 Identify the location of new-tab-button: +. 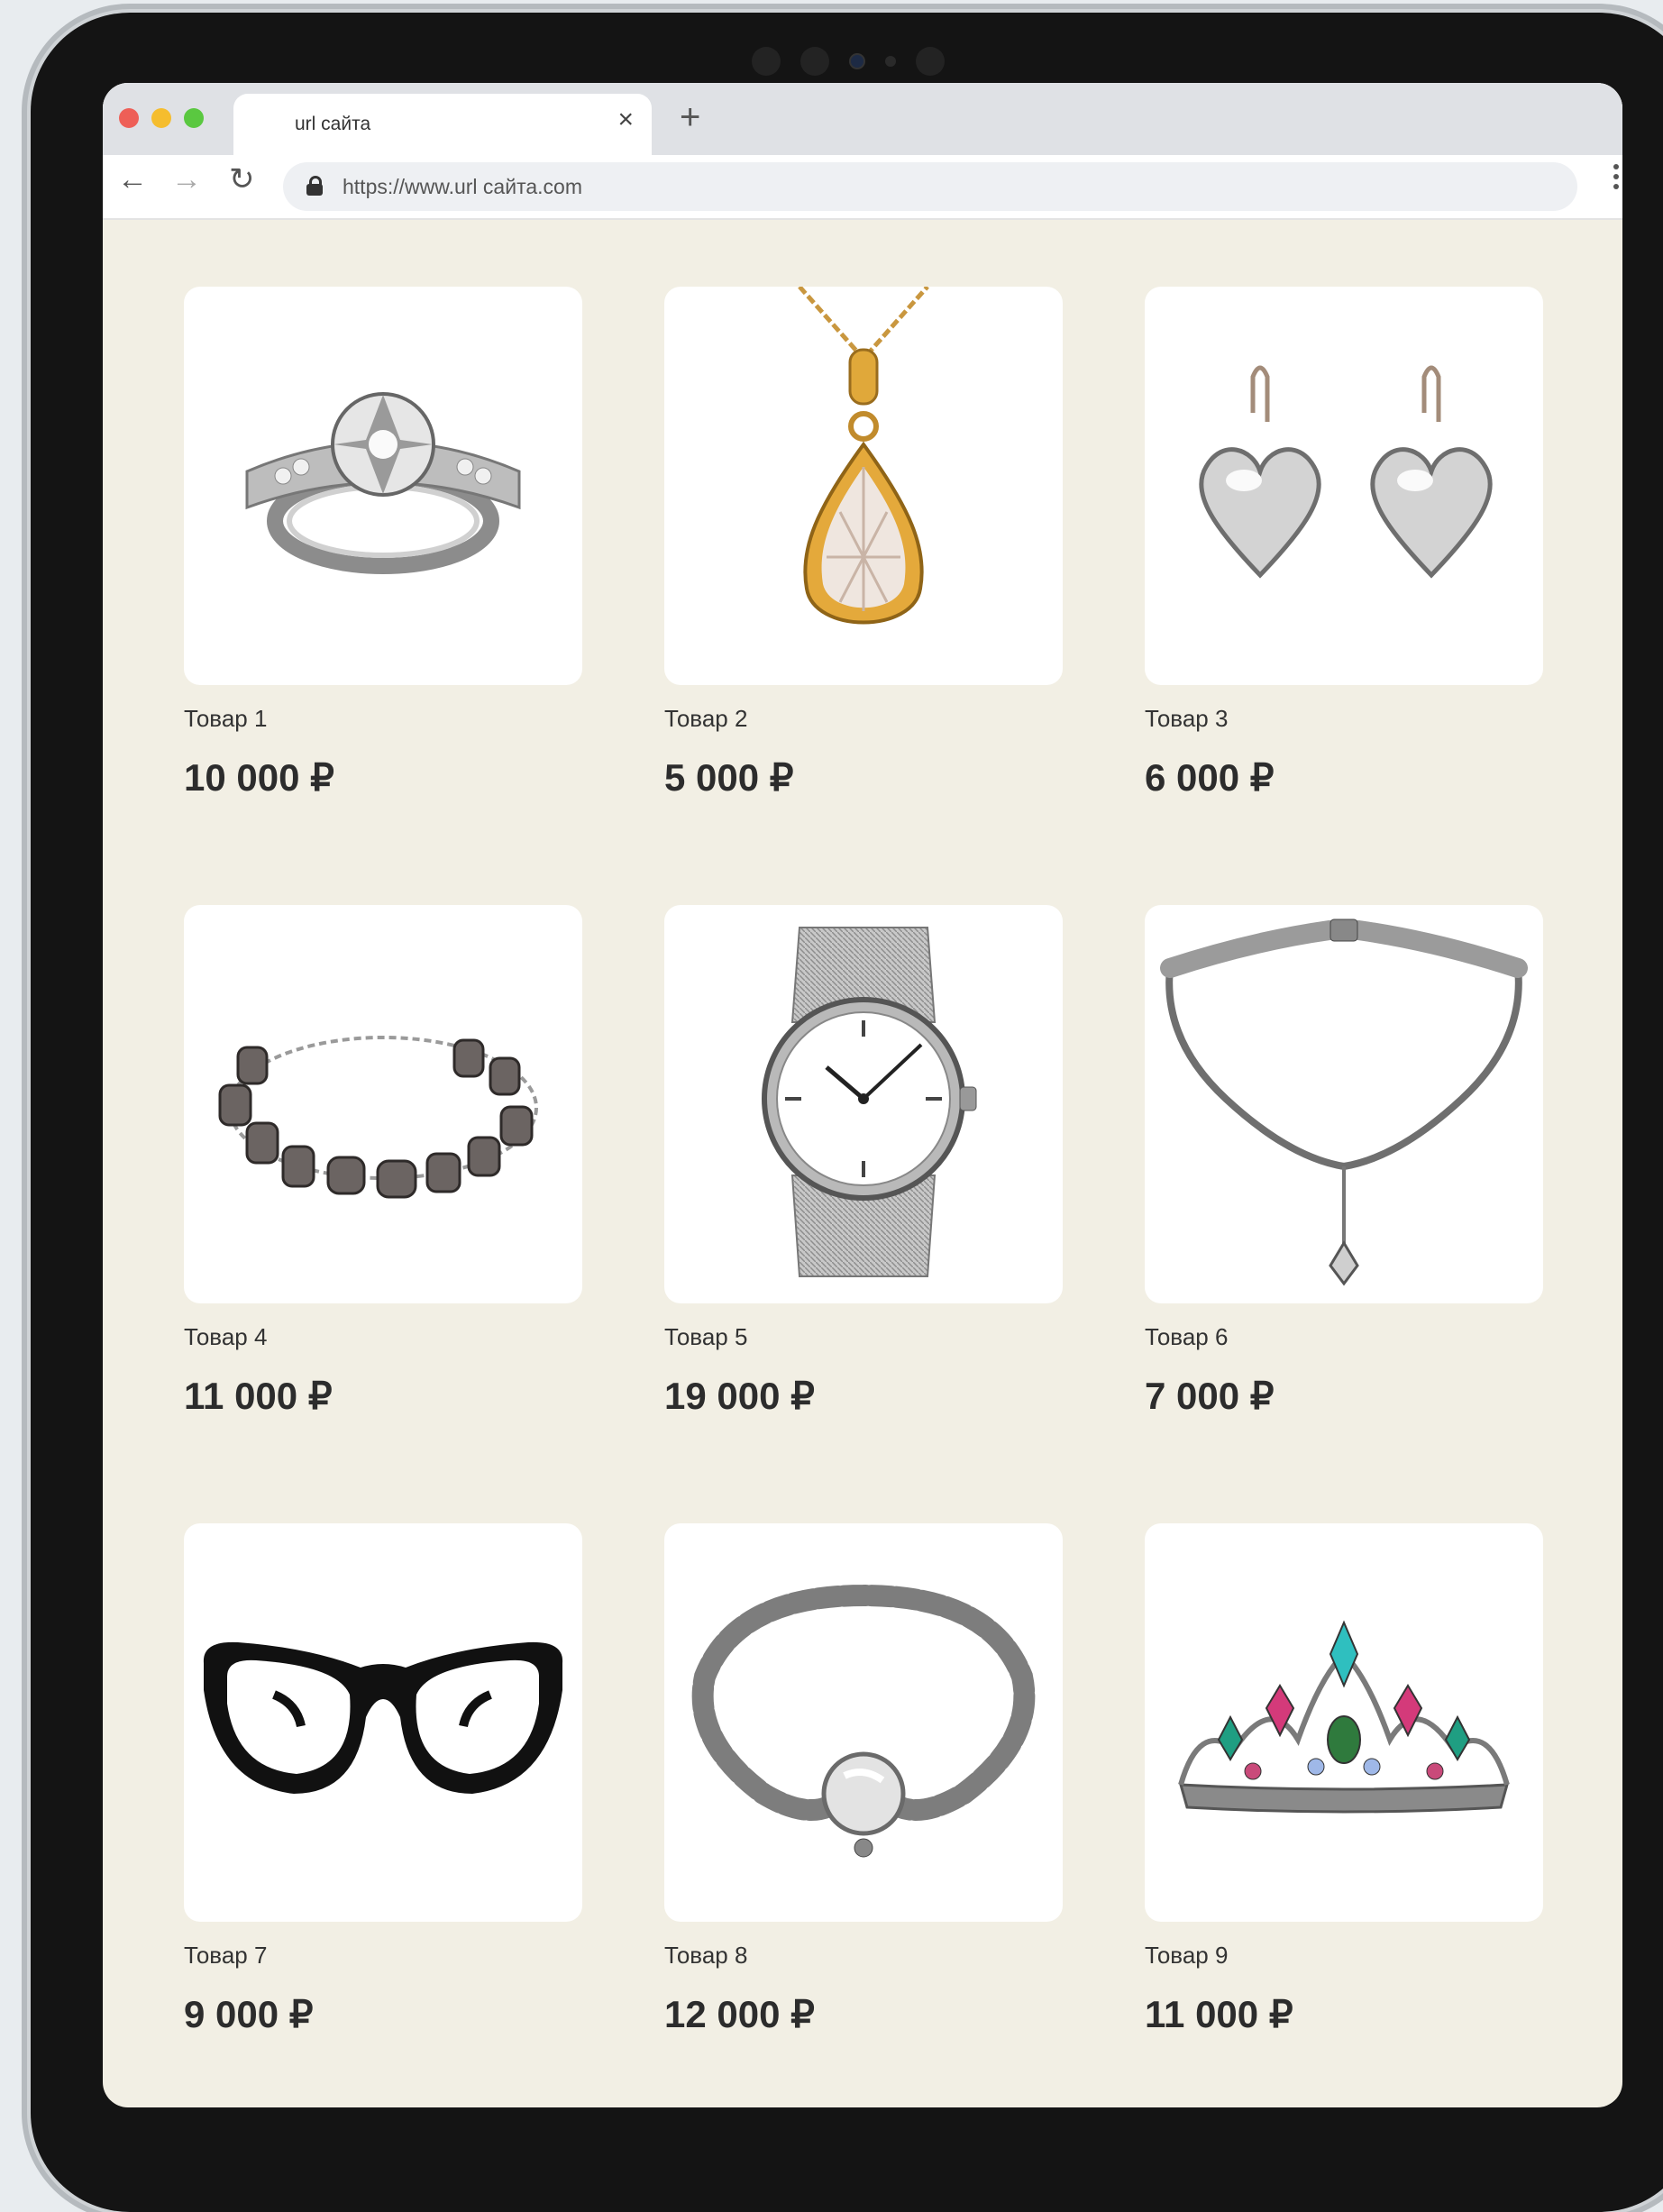
(690, 117).